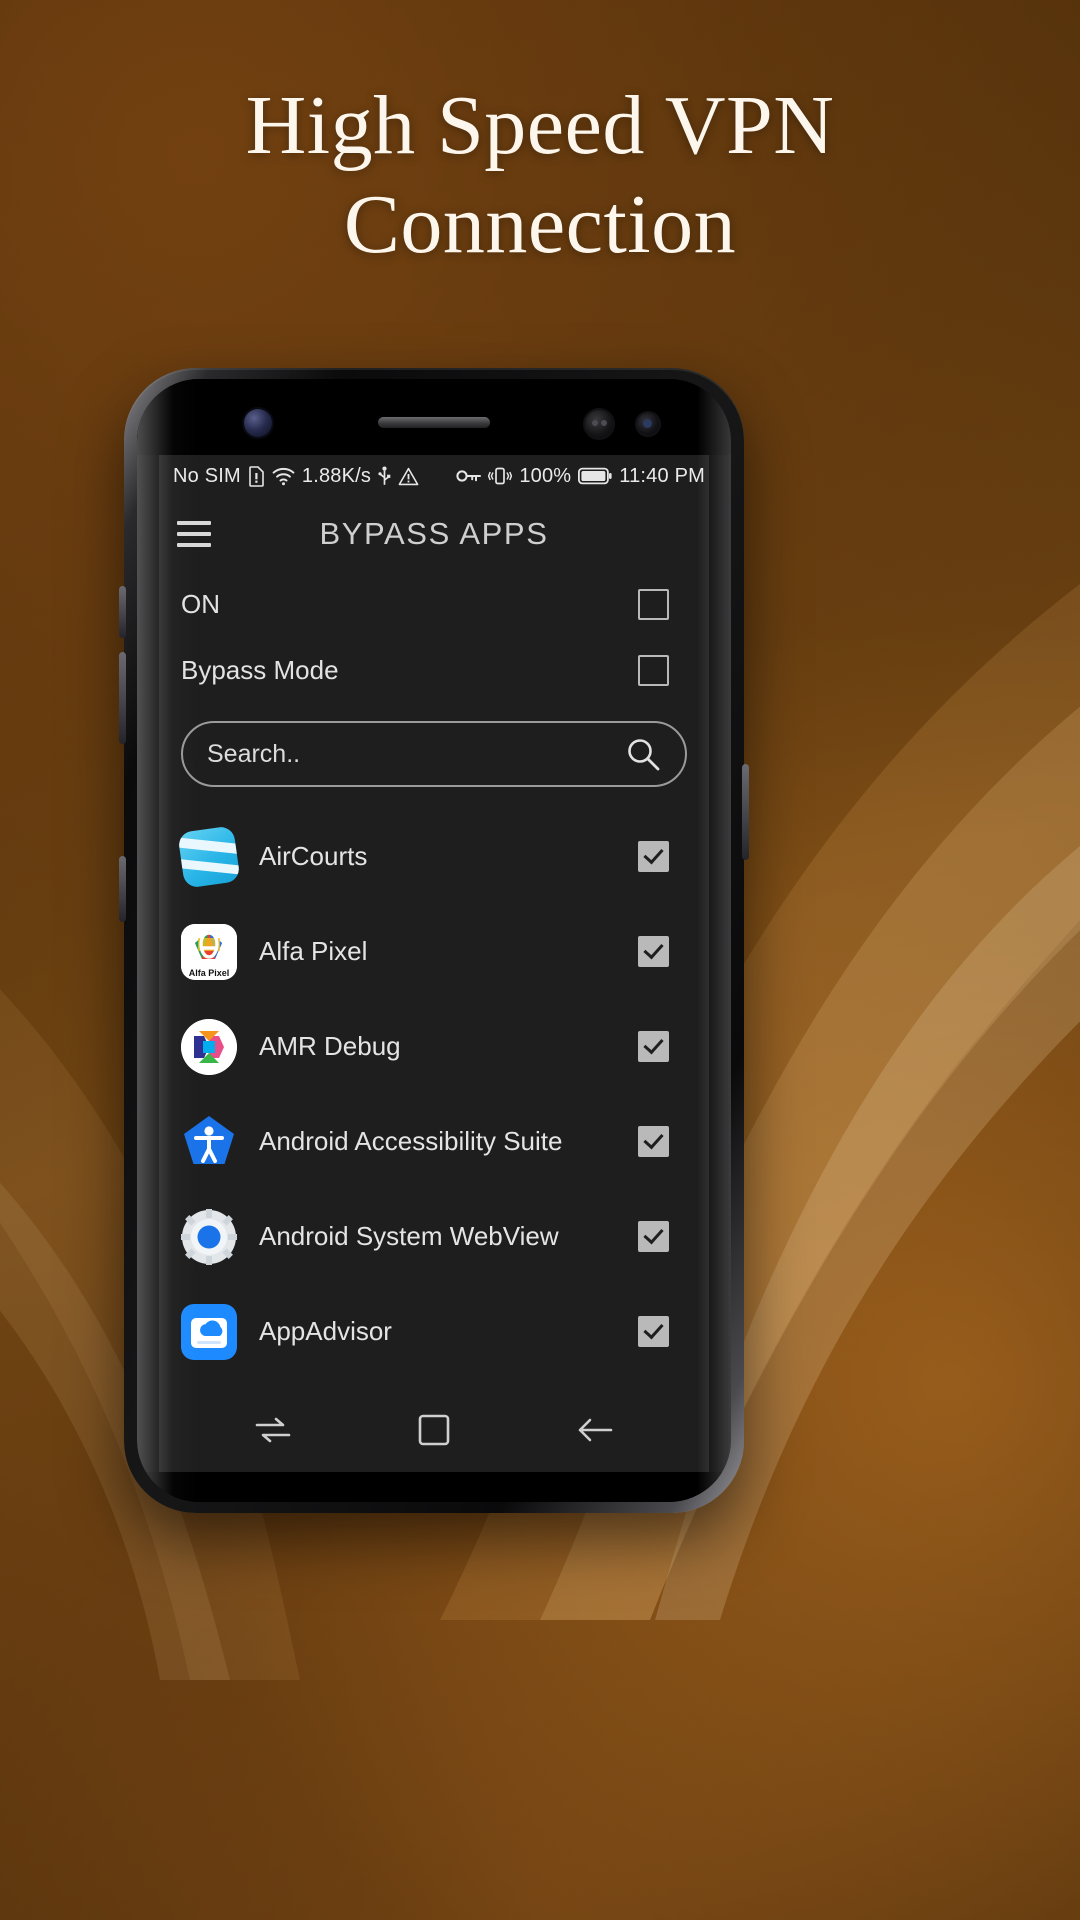 This screenshot has width=1080, height=1920. I want to click on android-navigation-bar, so click(434, 1430).